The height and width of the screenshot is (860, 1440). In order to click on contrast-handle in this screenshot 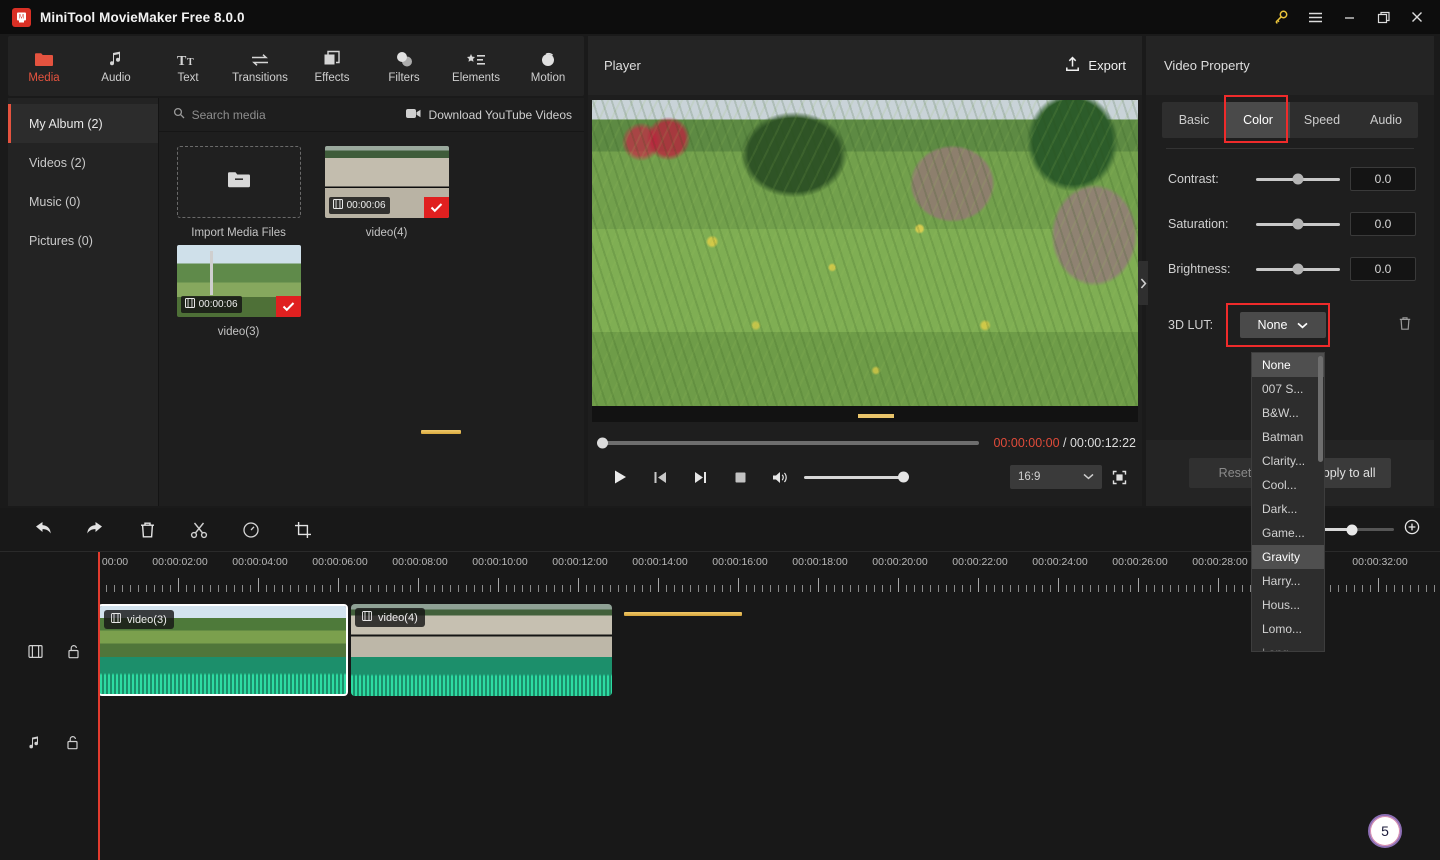, I will do `click(1298, 179)`.